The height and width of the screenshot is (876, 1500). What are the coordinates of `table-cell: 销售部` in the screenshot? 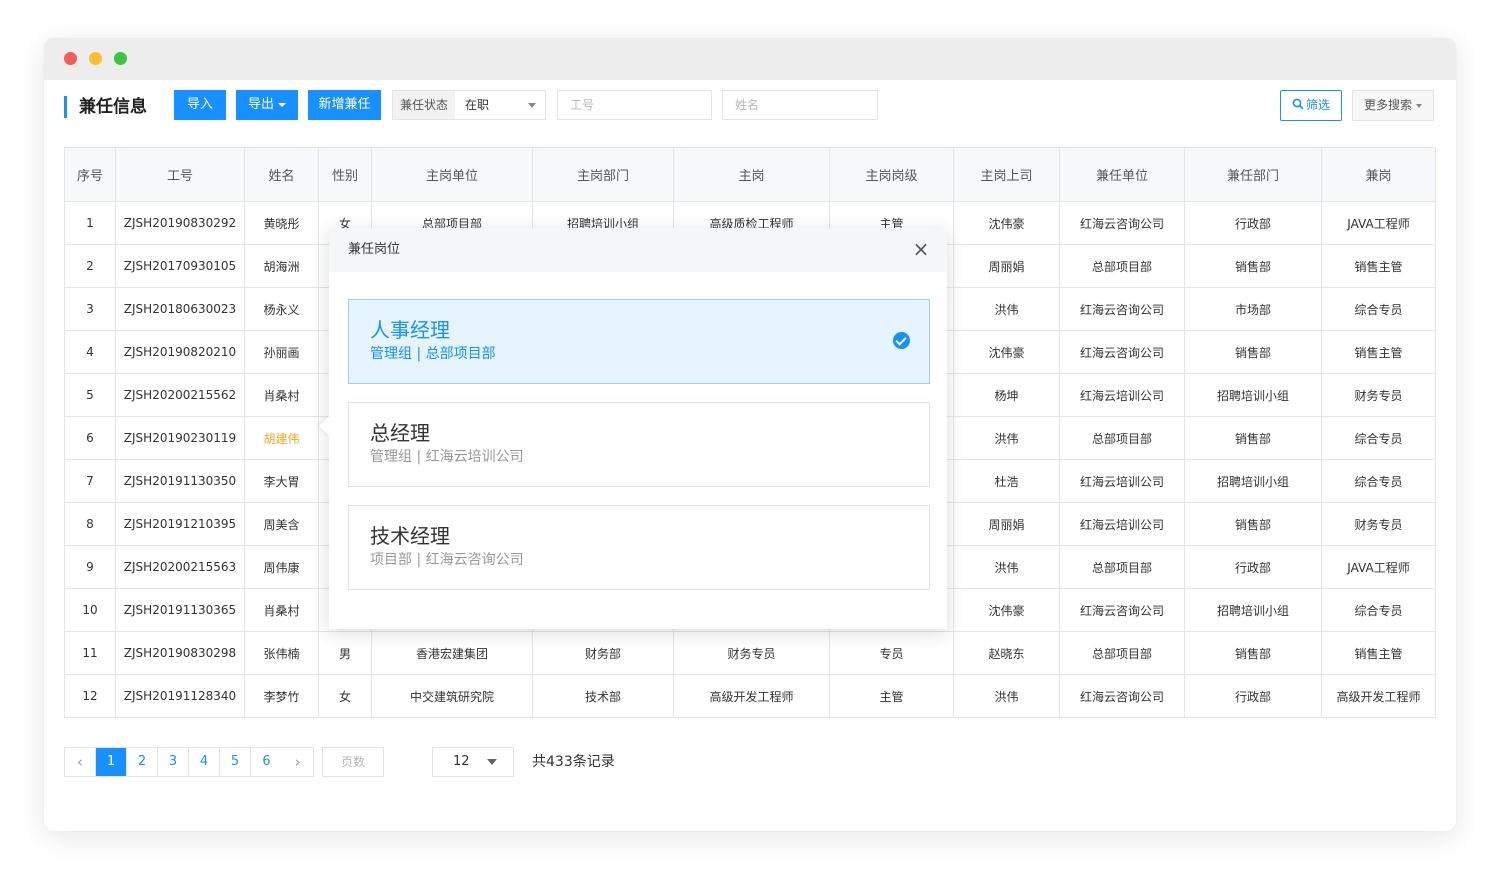 It's located at (1253, 438).